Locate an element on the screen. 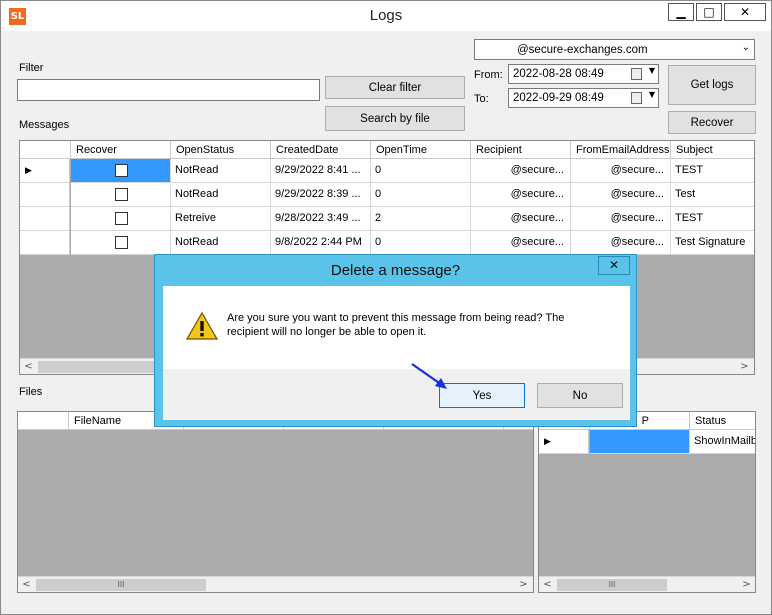  table-row-subject: Test Signature is located at coordinates (712, 243).